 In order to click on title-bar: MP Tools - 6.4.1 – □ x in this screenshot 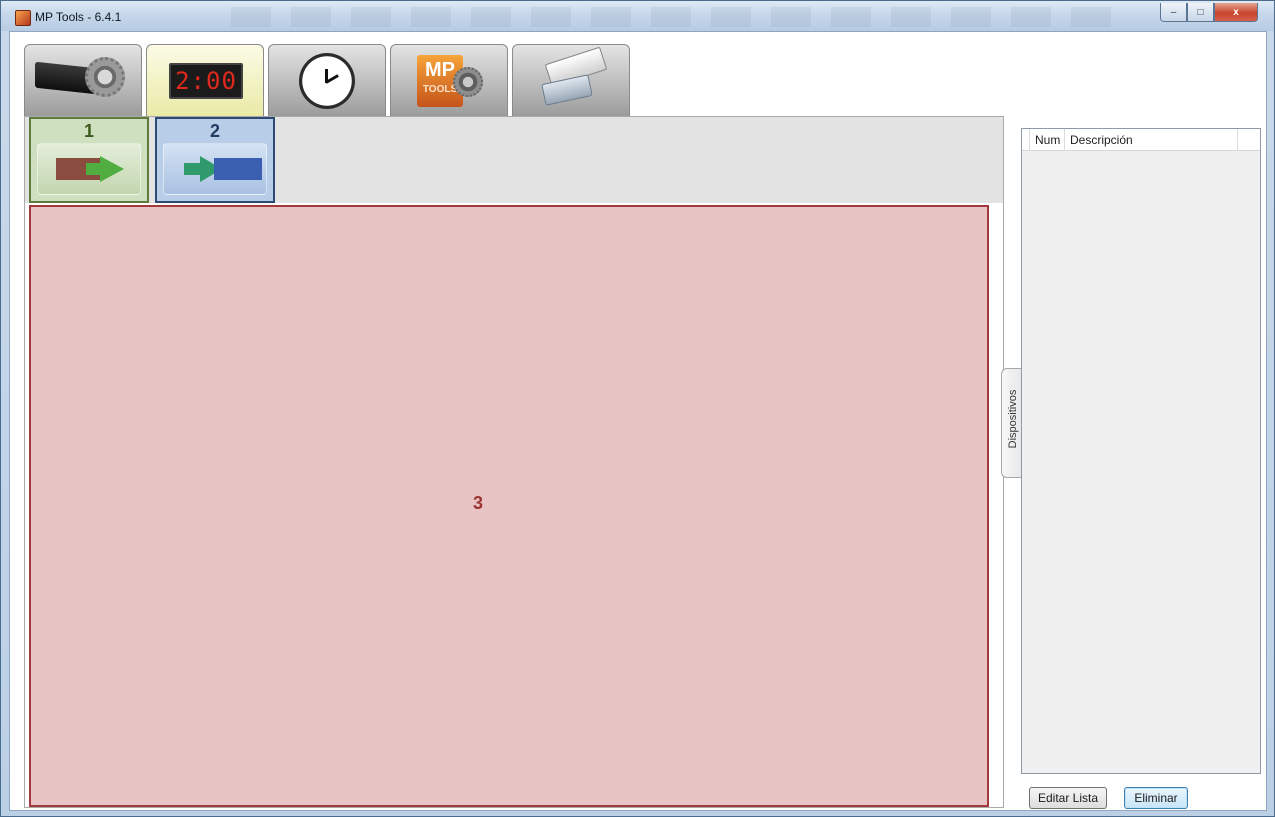, I will do `click(637, 16)`.